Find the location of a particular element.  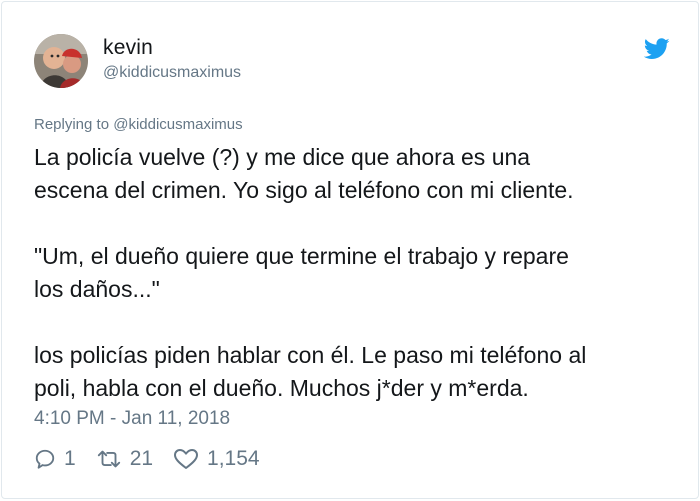

replying-to-label: Replying to is located at coordinates (72, 124).